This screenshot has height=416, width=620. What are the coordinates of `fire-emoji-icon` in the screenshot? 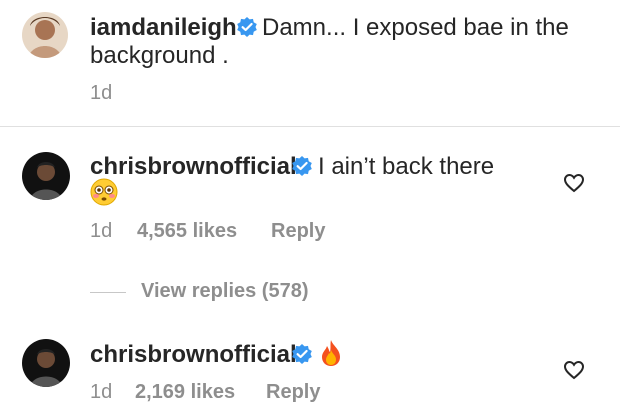 It's located at (331, 353).